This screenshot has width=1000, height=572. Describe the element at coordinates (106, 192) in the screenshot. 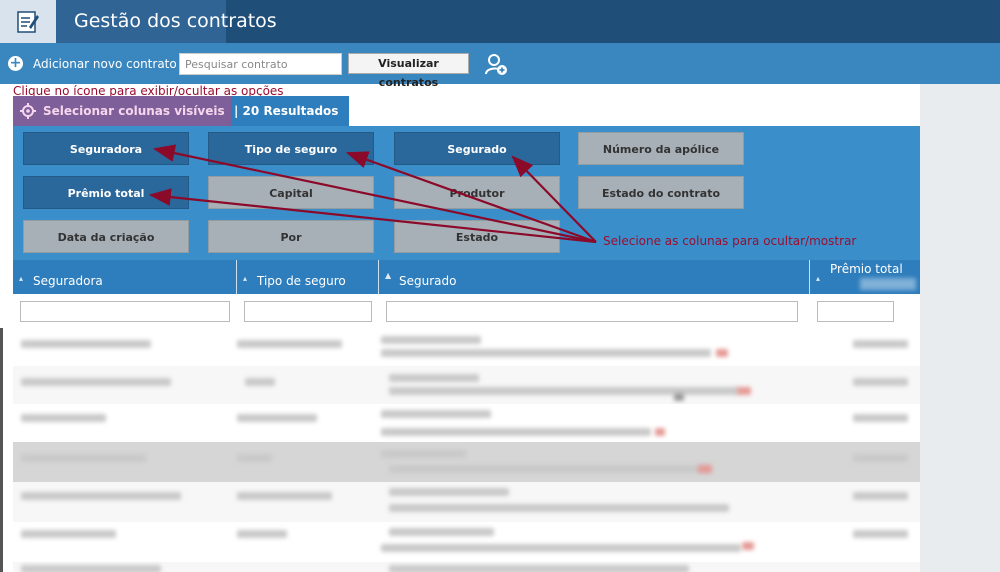

I see `column-toggle-premio-total: Prêmio total` at that location.